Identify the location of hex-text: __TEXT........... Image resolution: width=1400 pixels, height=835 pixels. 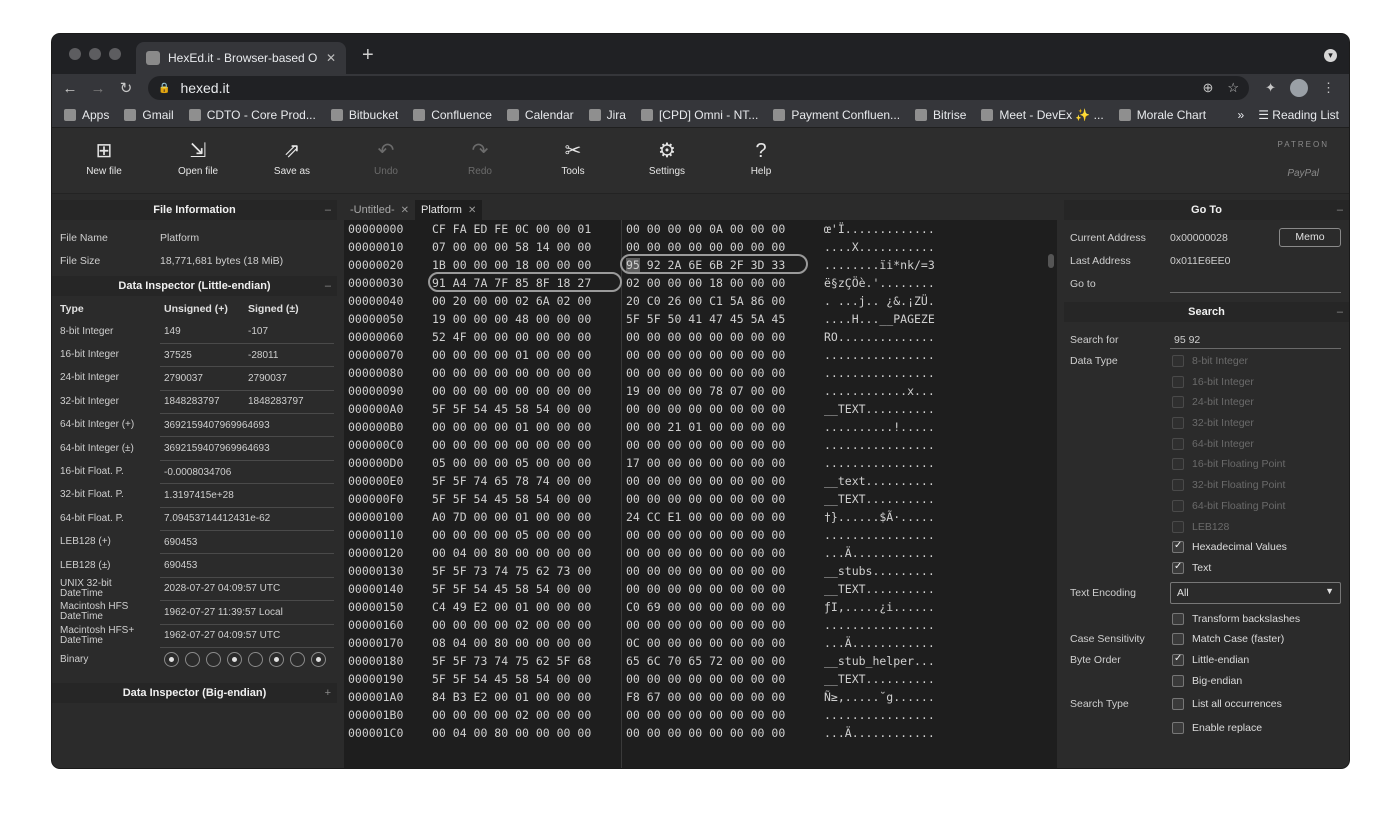
(879, 679).